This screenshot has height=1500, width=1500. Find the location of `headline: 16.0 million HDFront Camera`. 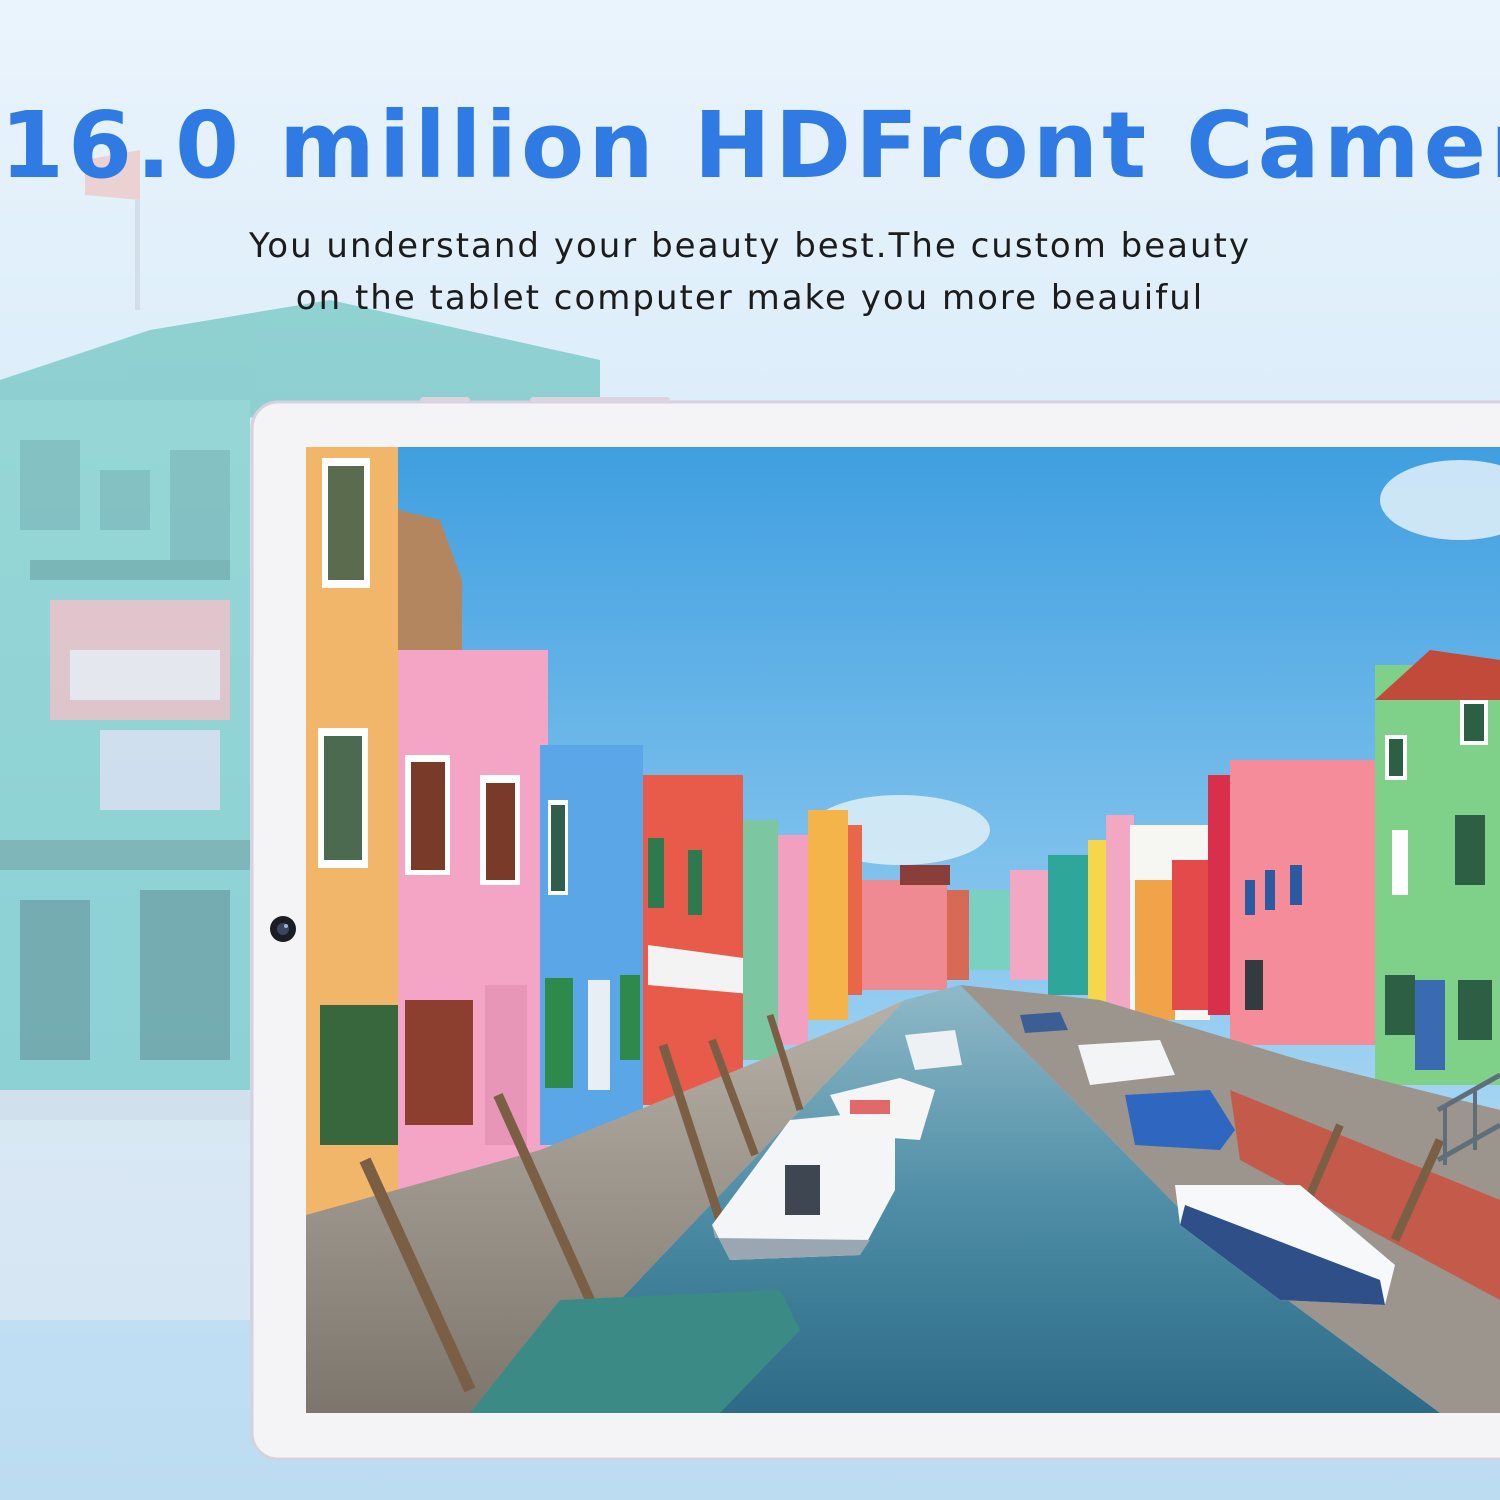

headline: 16.0 million HDFront Camera is located at coordinates (750, 145).